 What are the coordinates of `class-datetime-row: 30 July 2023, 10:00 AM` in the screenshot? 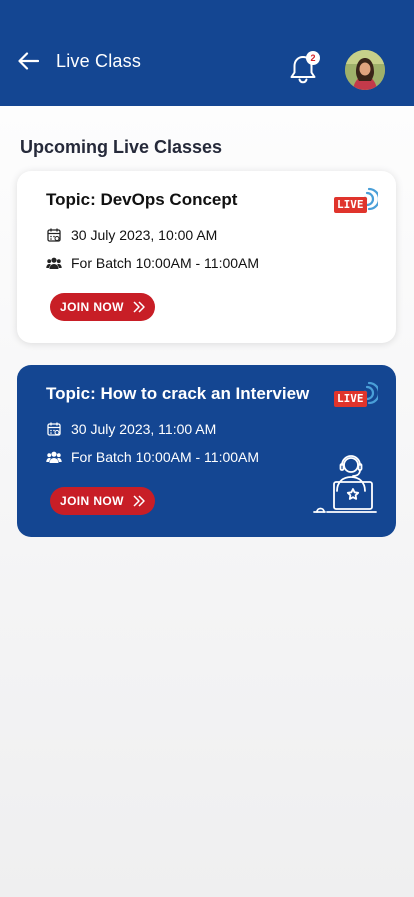 It's located at (131, 235).